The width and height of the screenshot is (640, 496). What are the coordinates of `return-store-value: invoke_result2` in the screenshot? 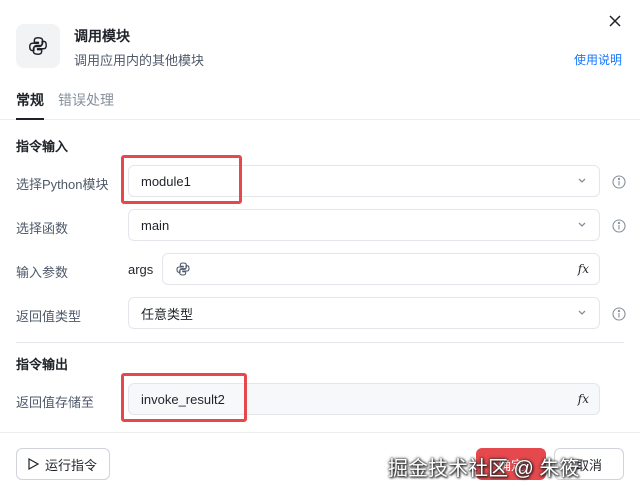 It's located at (183, 399).